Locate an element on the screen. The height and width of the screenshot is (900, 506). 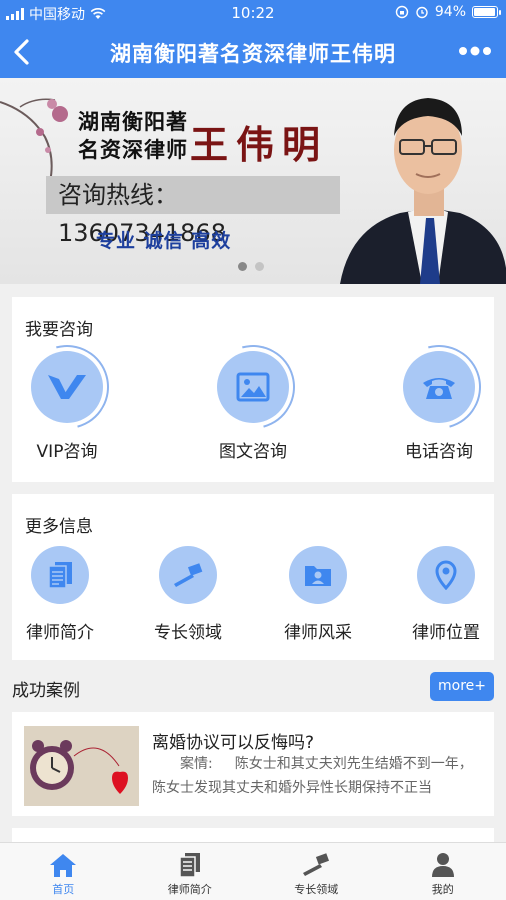
alarm-icon is located at coordinates (422, 12).